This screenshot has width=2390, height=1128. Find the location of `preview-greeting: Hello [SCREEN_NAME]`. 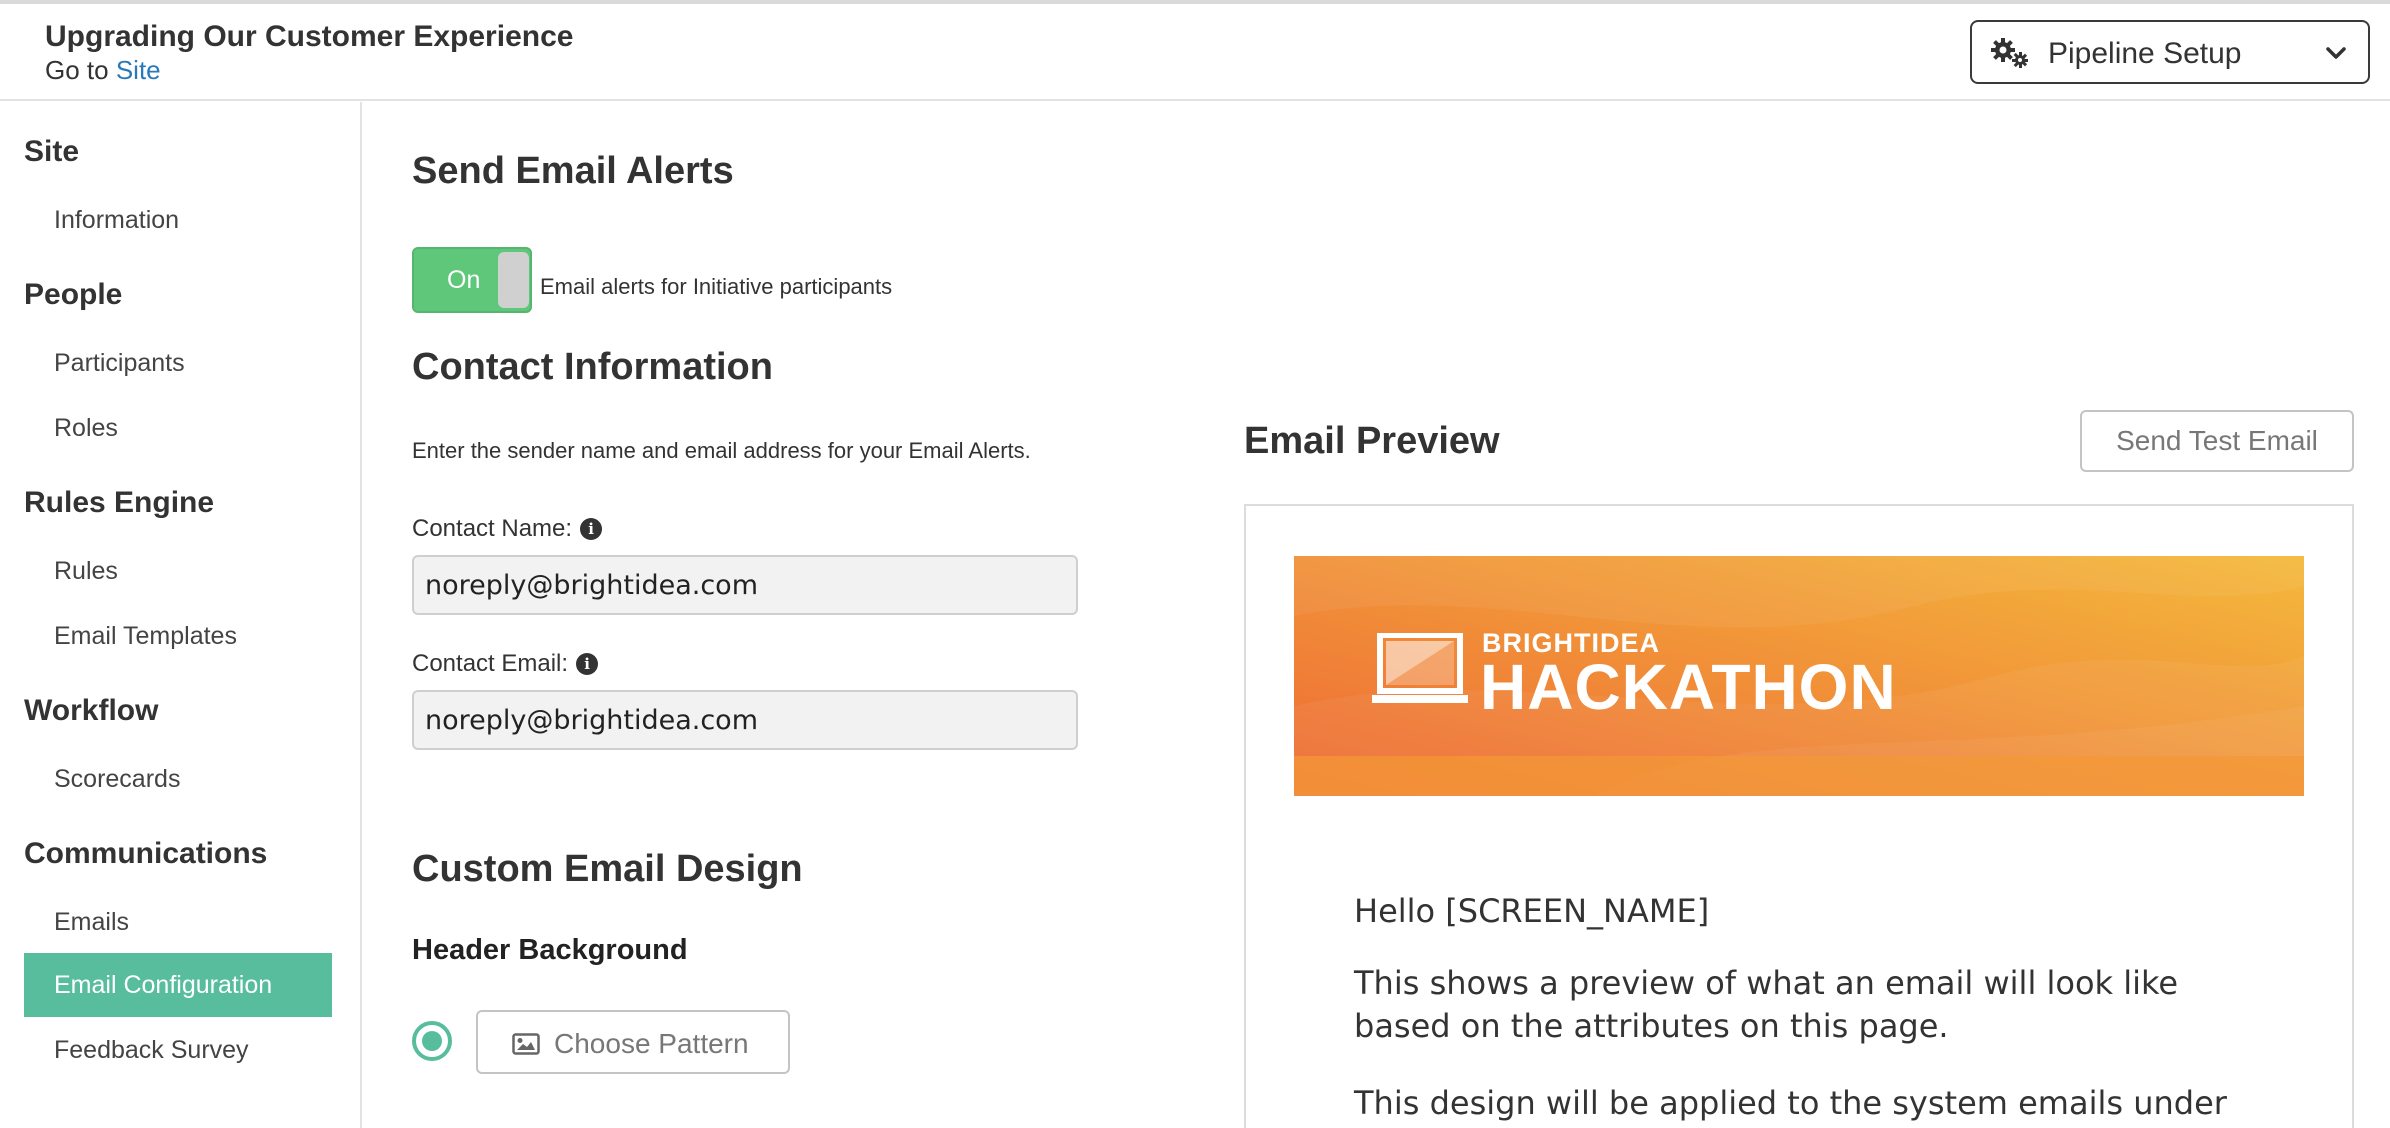

preview-greeting: Hello [SCREEN_NAME] is located at coordinates (1532, 911).